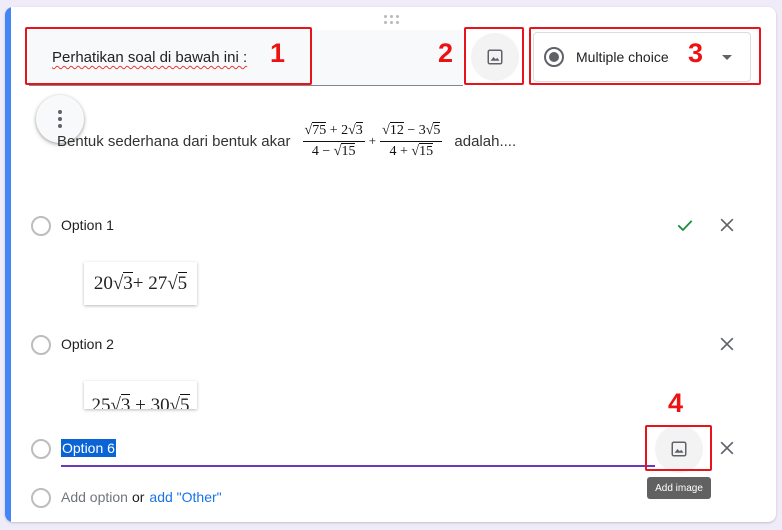 The image size is (782, 530). I want to click on formula-radicand: 3, so click(359, 129).